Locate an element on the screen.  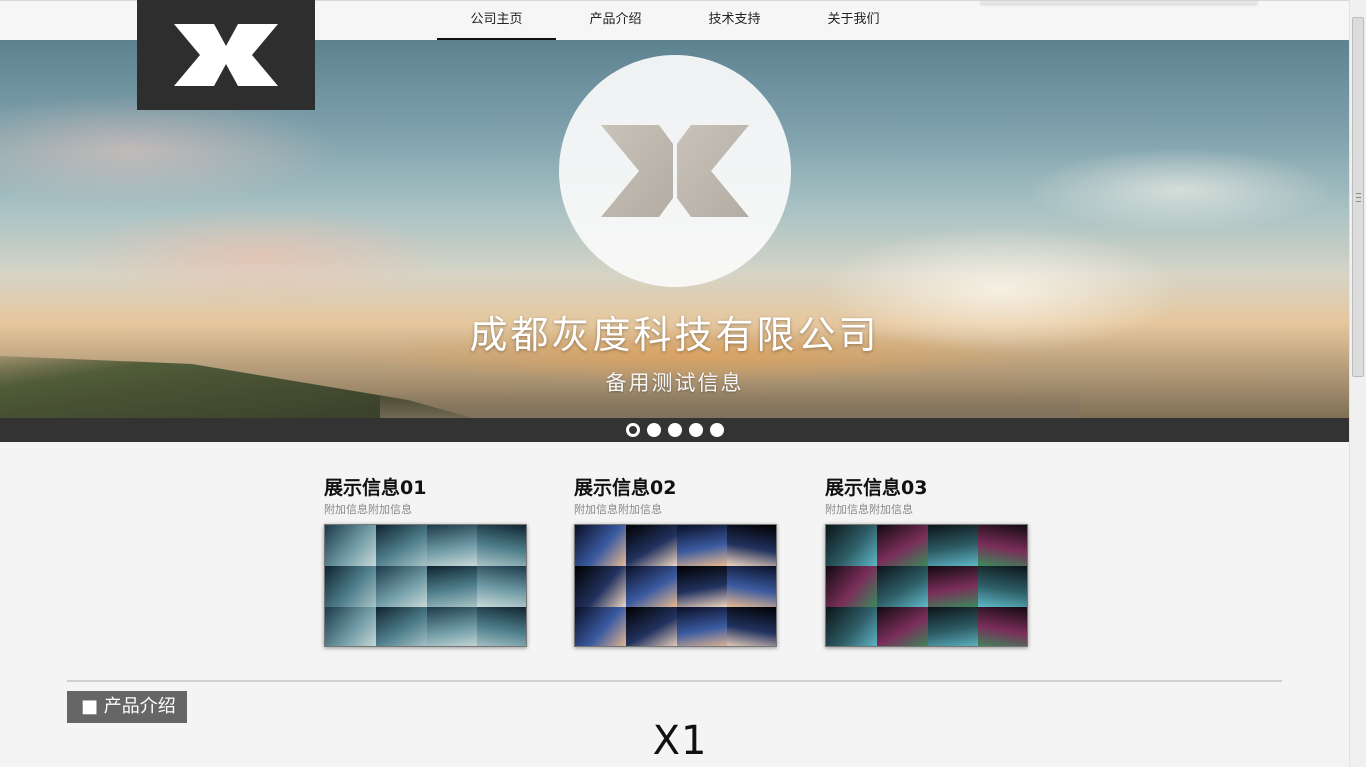
main-nav: 公司主页 产品介绍 技术支持 关于我们 is located at coordinates (675, 21).